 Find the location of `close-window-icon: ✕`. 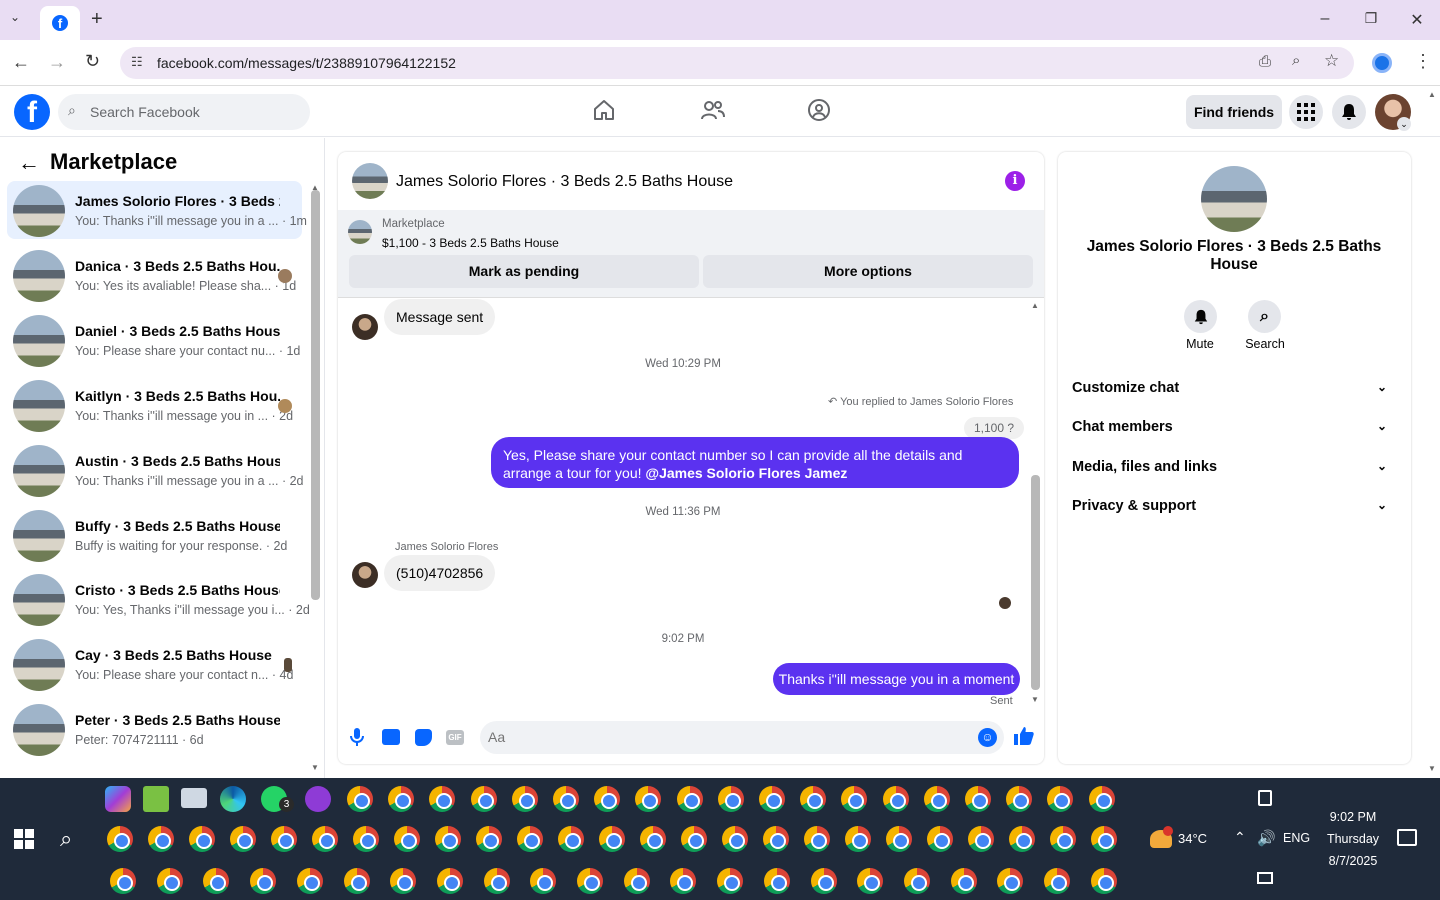

close-window-icon: ✕ is located at coordinates (1417, 20).